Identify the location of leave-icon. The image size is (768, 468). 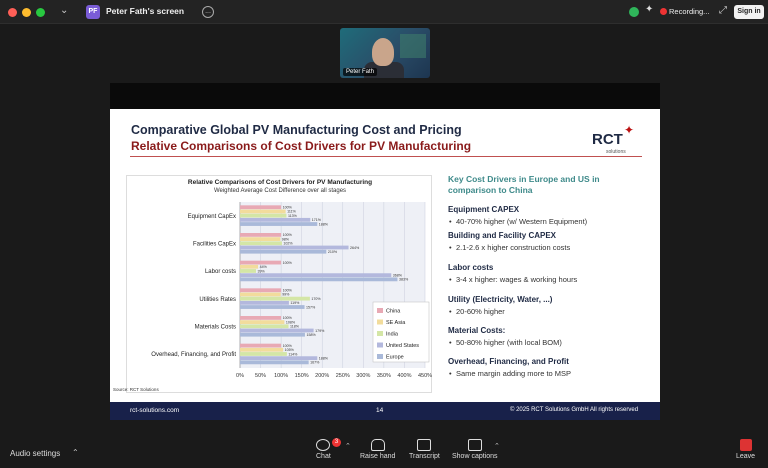
(745, 445).